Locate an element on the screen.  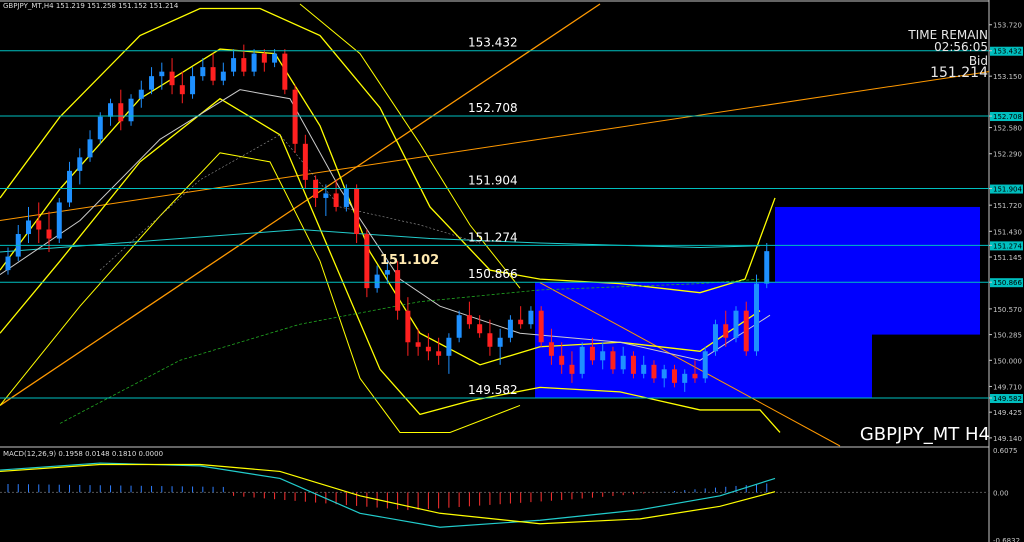
tick-label: 149.582 is located at coordinates (1007, 399).